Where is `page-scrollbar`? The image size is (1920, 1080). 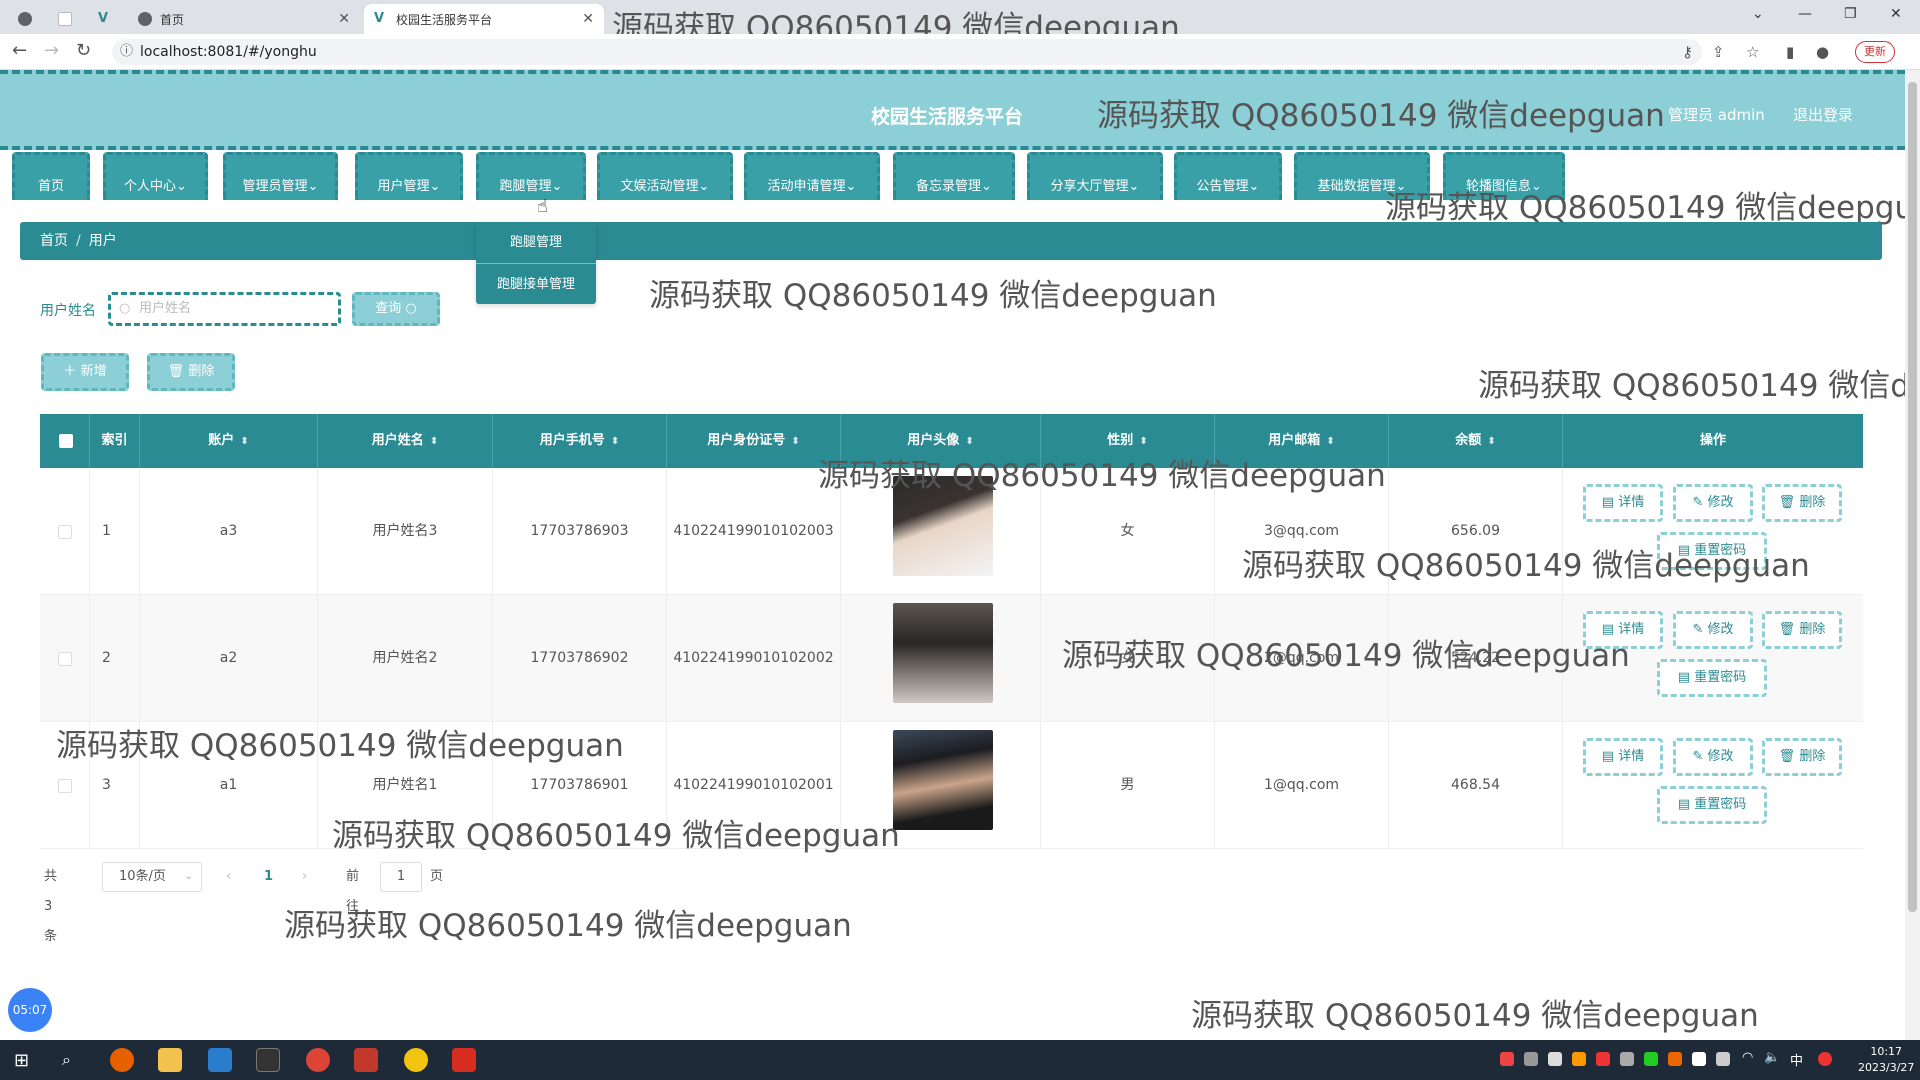 page-scrollbar is located at coordinates (1912, 555).